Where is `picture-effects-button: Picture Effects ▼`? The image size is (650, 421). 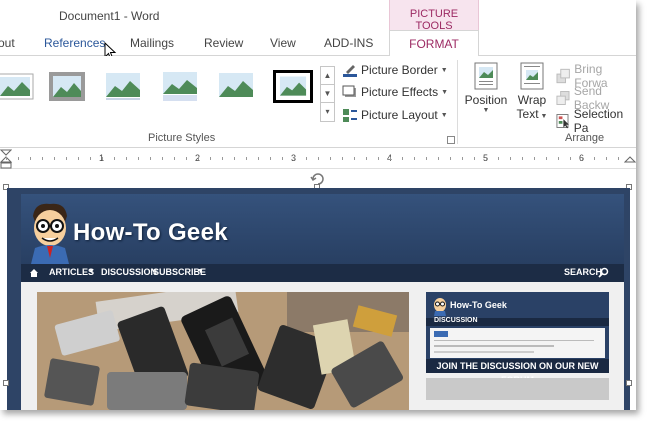 picture-effects-button: Picture Effects ▼ is located at coordinates (395, 92).